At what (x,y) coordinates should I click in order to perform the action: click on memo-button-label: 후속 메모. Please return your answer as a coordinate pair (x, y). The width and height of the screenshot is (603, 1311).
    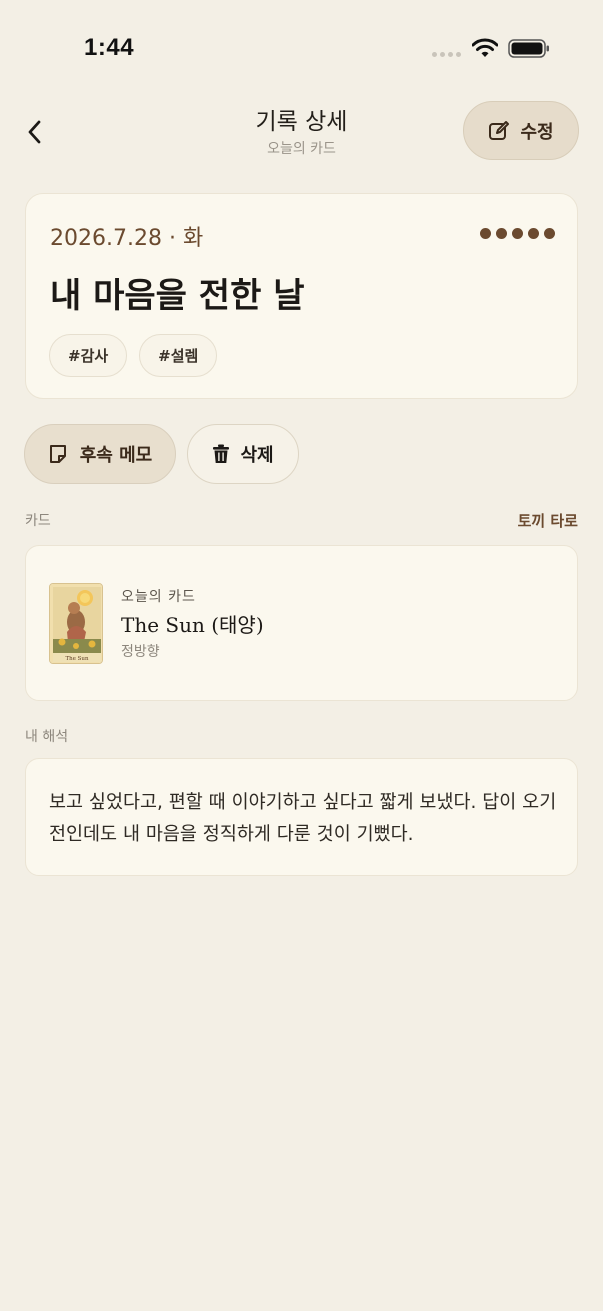
    Looking at the image, I should click on (116, 455).